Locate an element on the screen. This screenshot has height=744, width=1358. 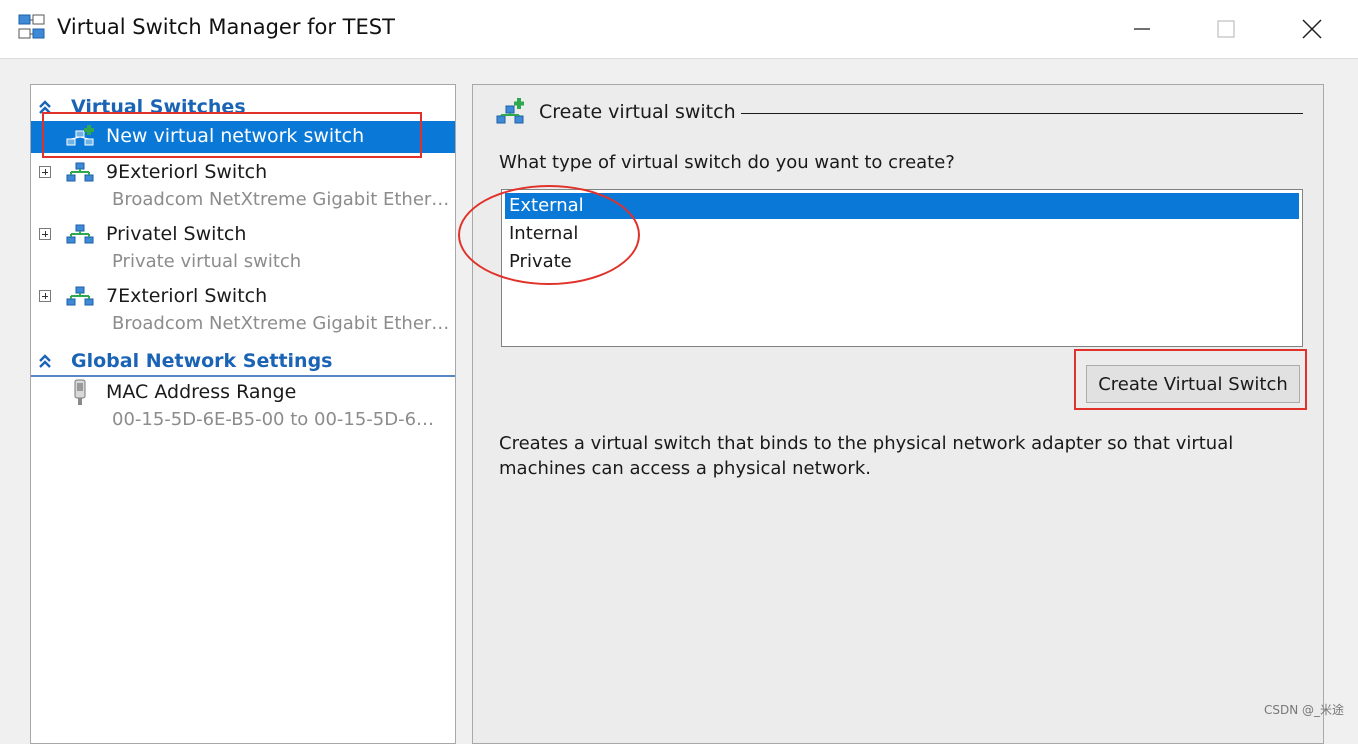
maximize-icon is located at coordinates (1226, 29).